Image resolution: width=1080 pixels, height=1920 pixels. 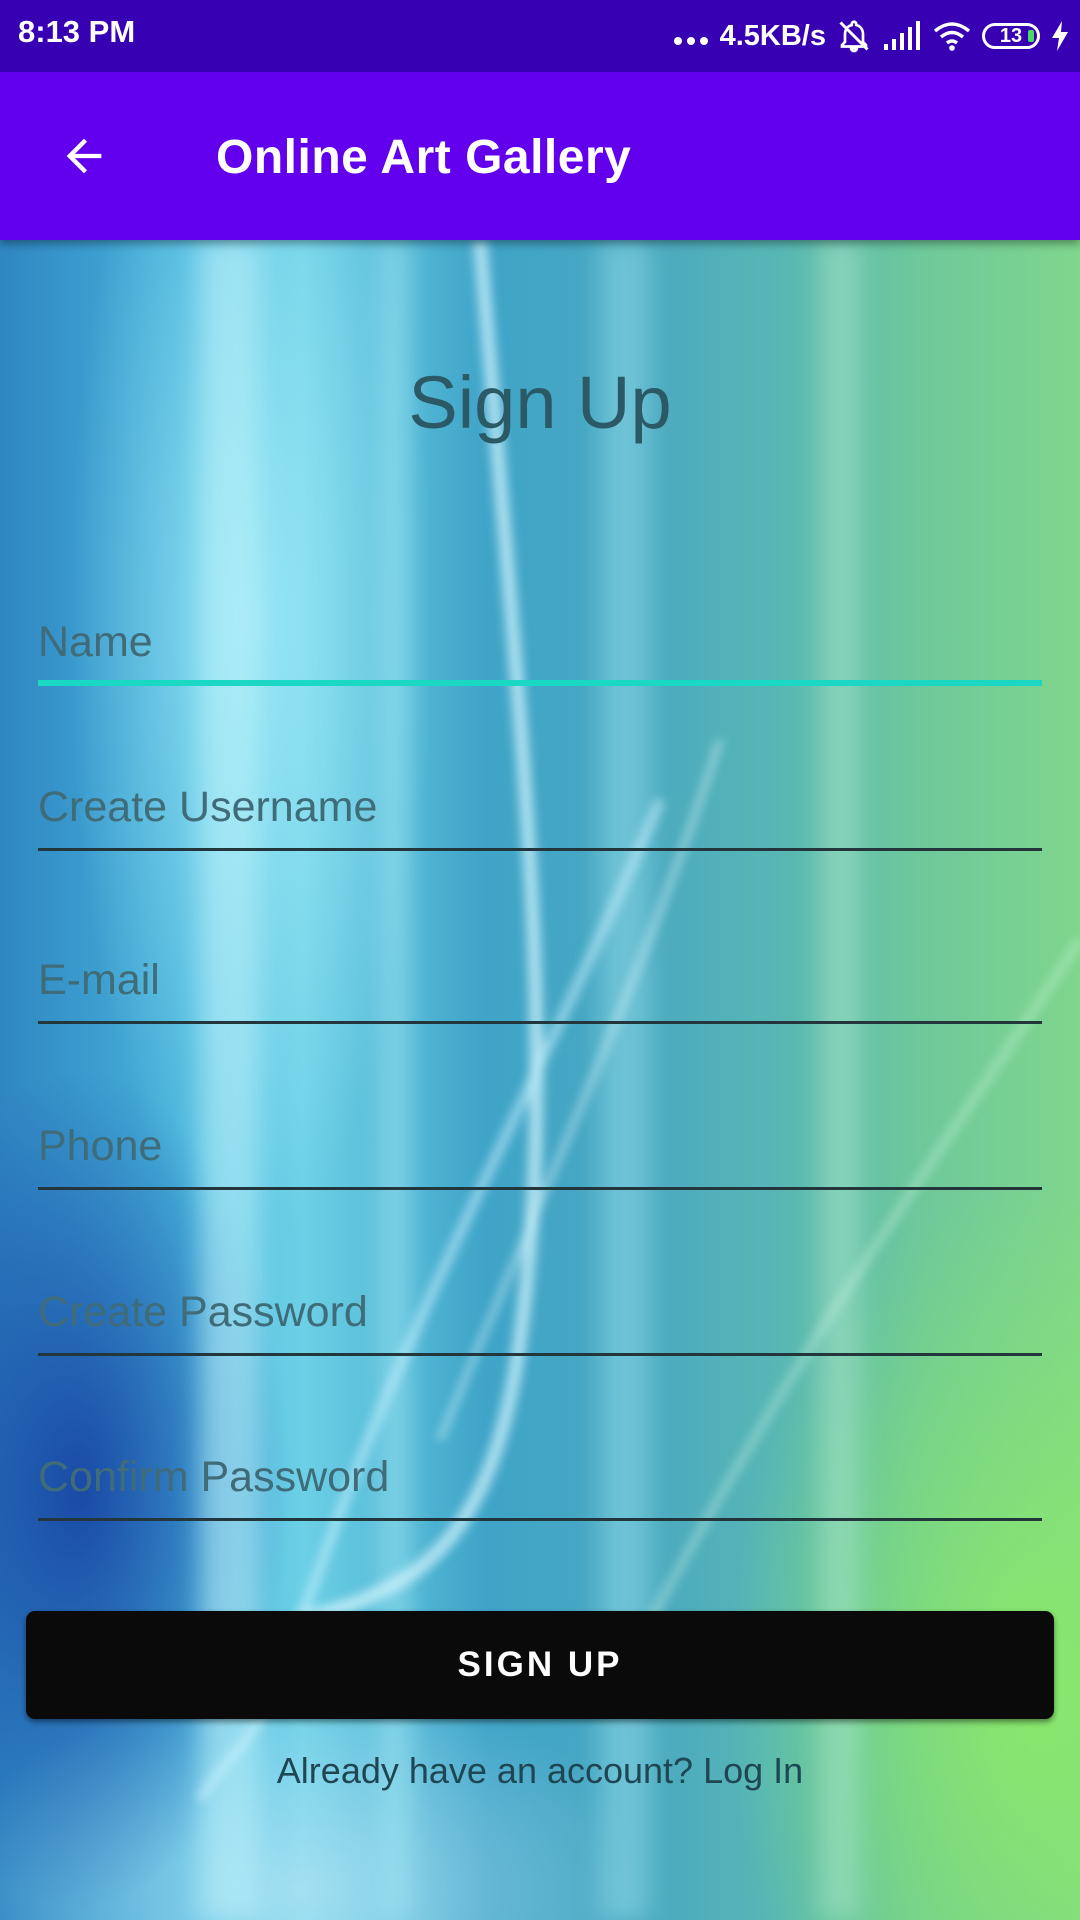 What do you see at coordinates (77, 31) in the screenshot?
I see `status-time: 8:13 PM` at bounding box center [77, 31].